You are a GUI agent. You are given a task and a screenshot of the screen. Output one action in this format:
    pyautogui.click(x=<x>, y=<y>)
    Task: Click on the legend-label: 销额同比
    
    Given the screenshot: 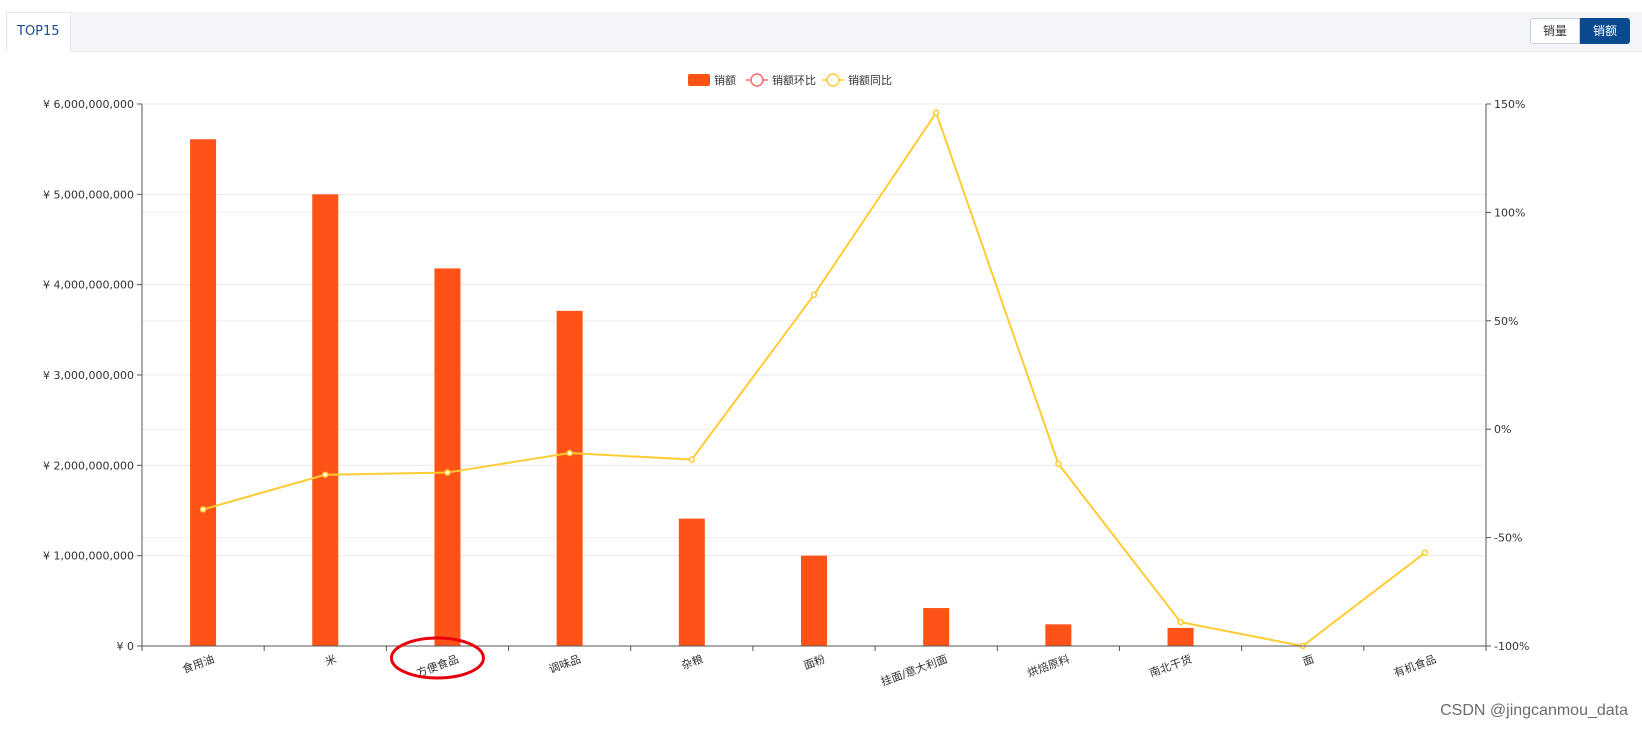 What is the action you would take?
    pyautogui.click(x=870, y=80)
    